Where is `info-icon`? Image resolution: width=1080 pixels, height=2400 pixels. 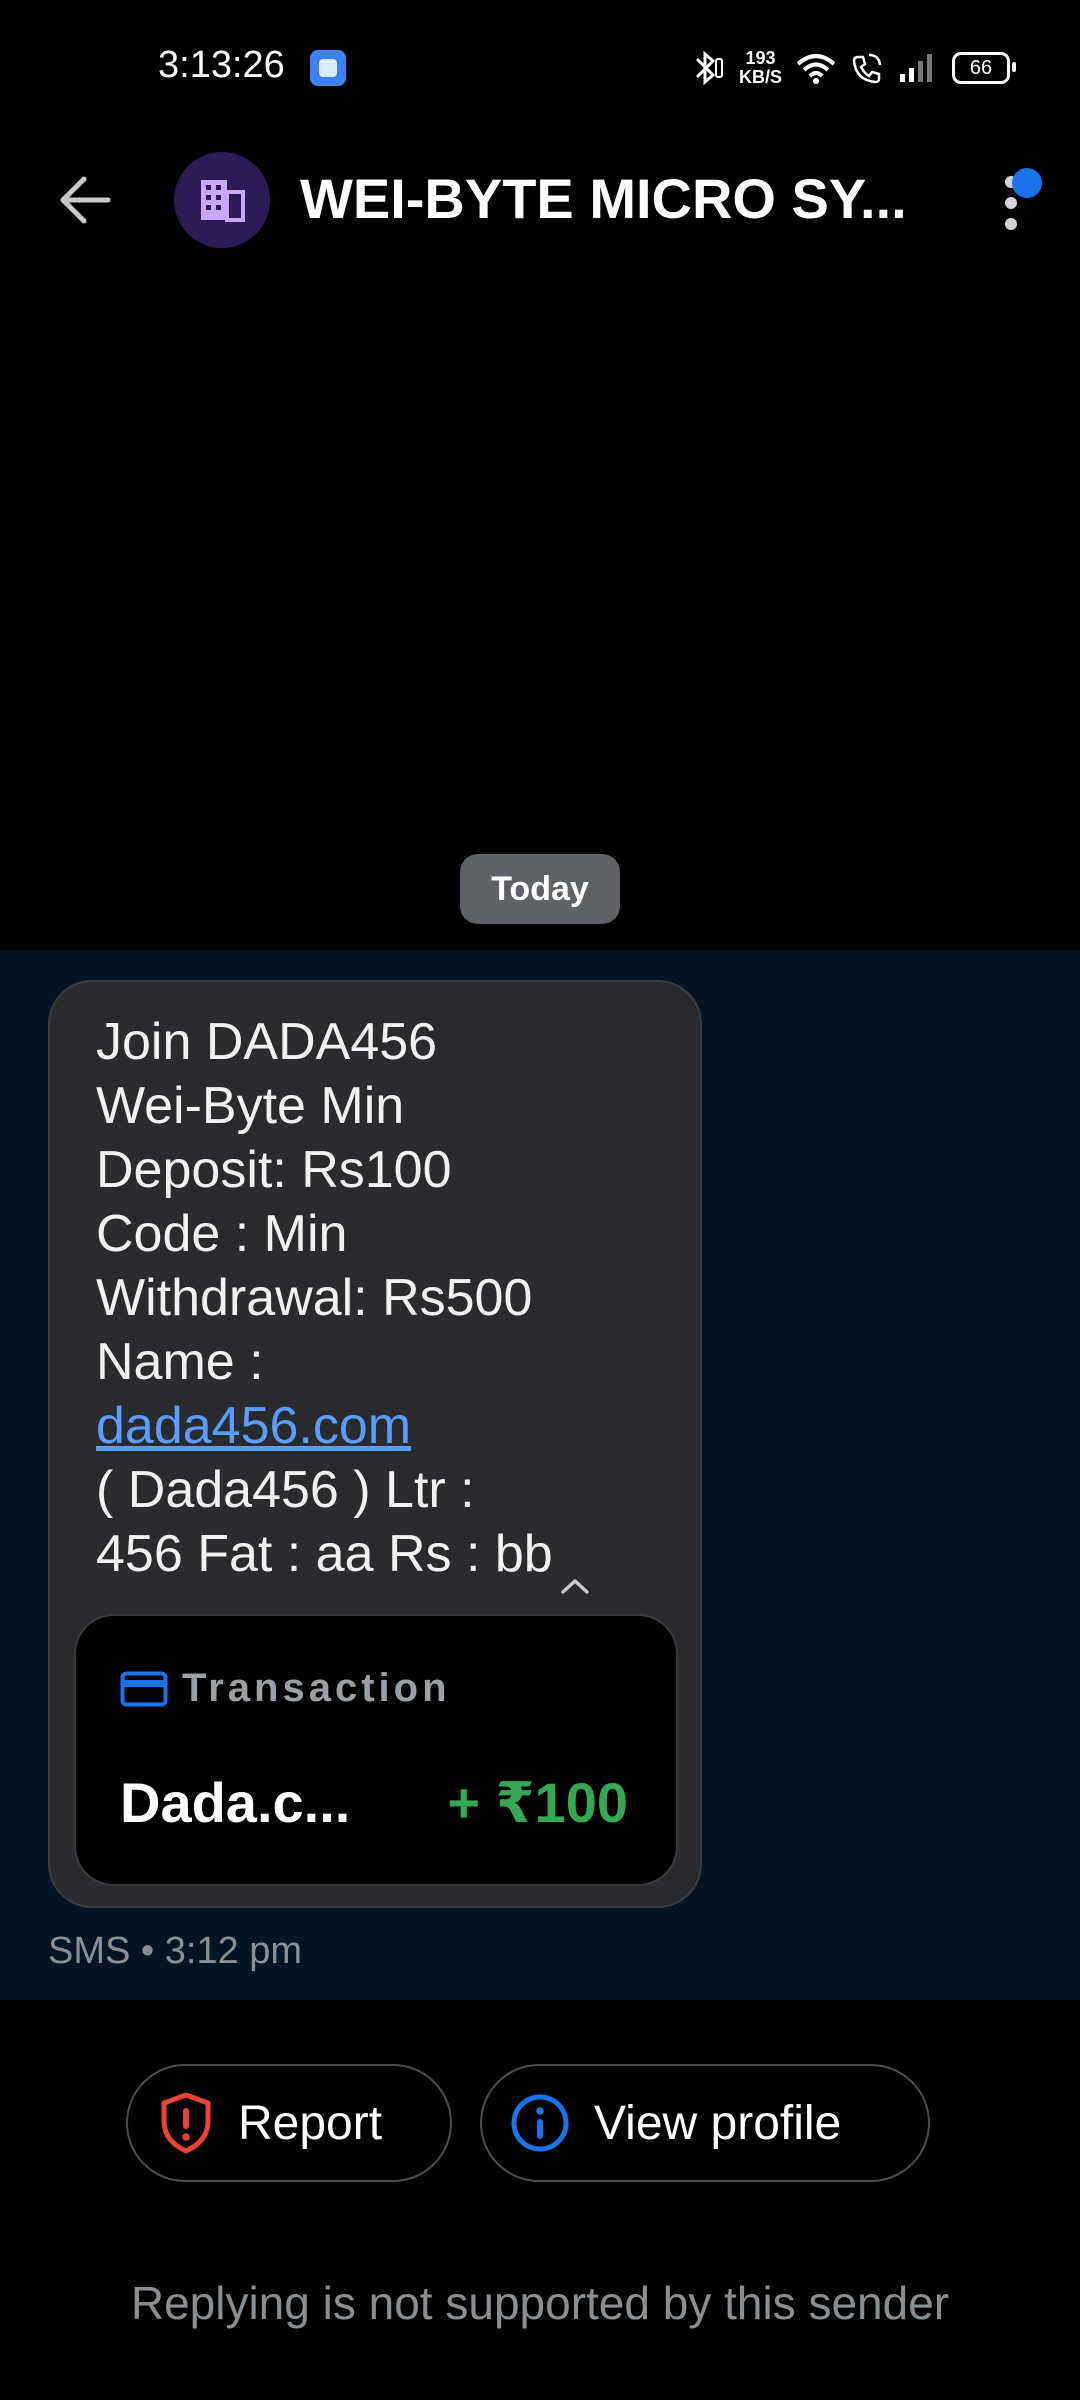 info-icon is located at coordinates (540, 2123).